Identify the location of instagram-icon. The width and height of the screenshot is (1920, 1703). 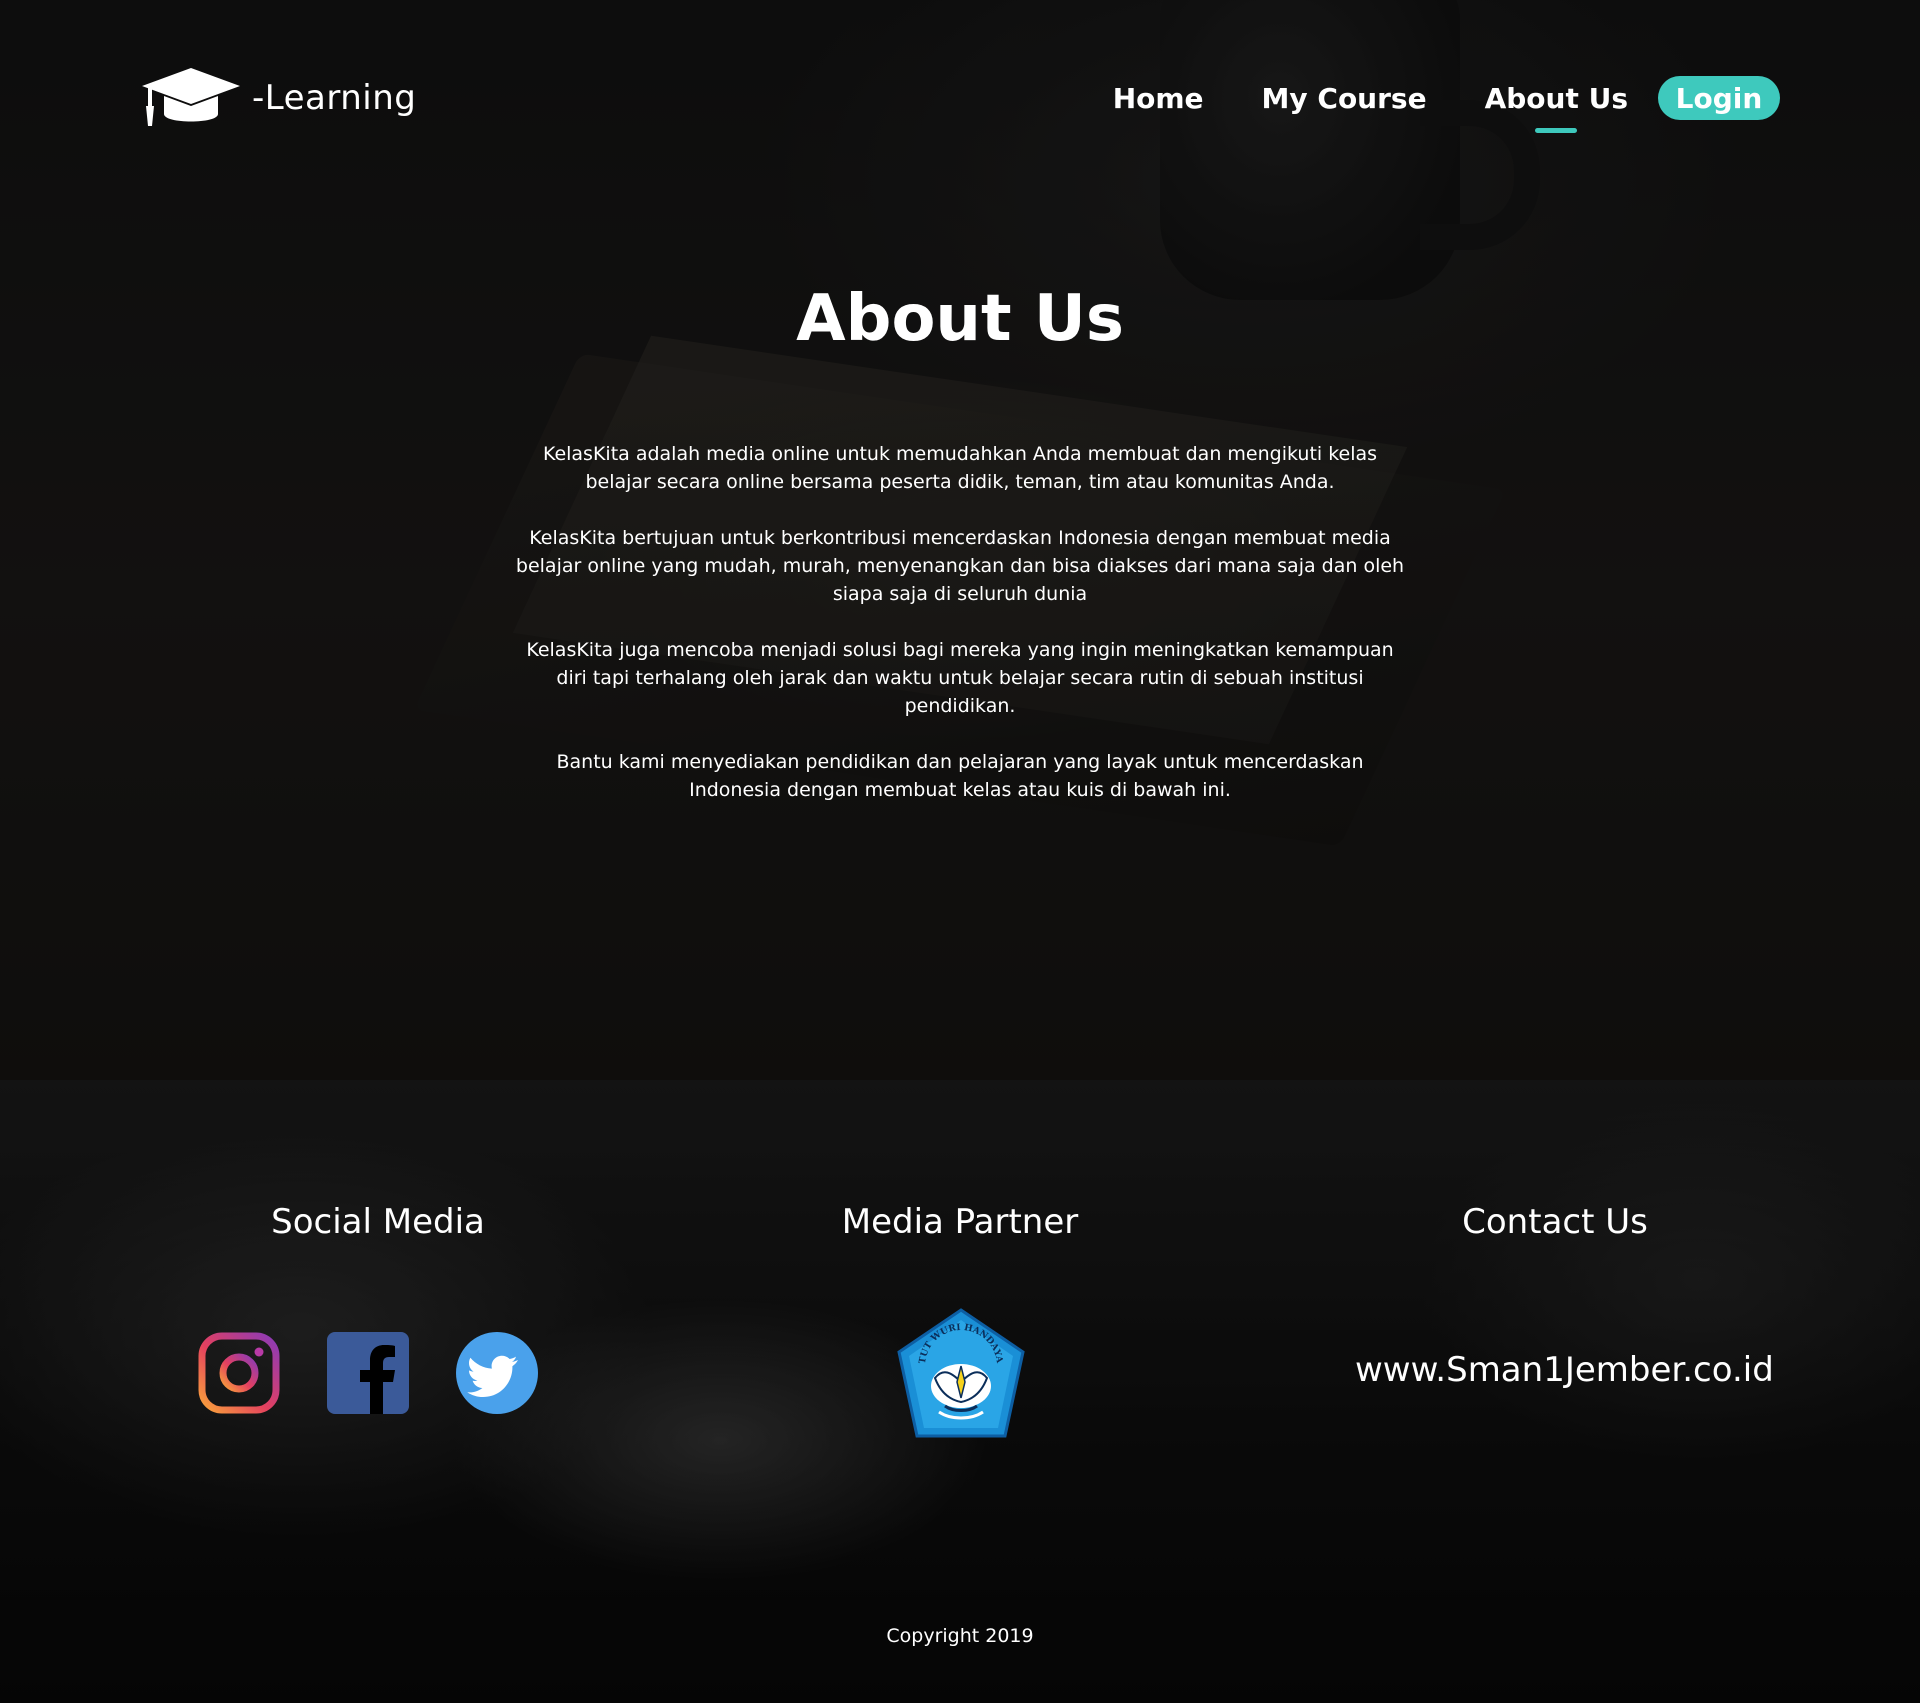
(239, 1373).